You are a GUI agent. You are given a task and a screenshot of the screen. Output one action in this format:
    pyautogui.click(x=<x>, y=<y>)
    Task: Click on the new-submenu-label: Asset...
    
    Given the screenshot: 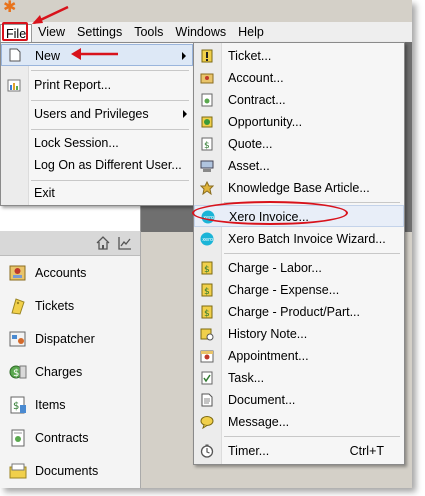 What is the action you would take?
    pyautogui.click(x=249, y=166)
    